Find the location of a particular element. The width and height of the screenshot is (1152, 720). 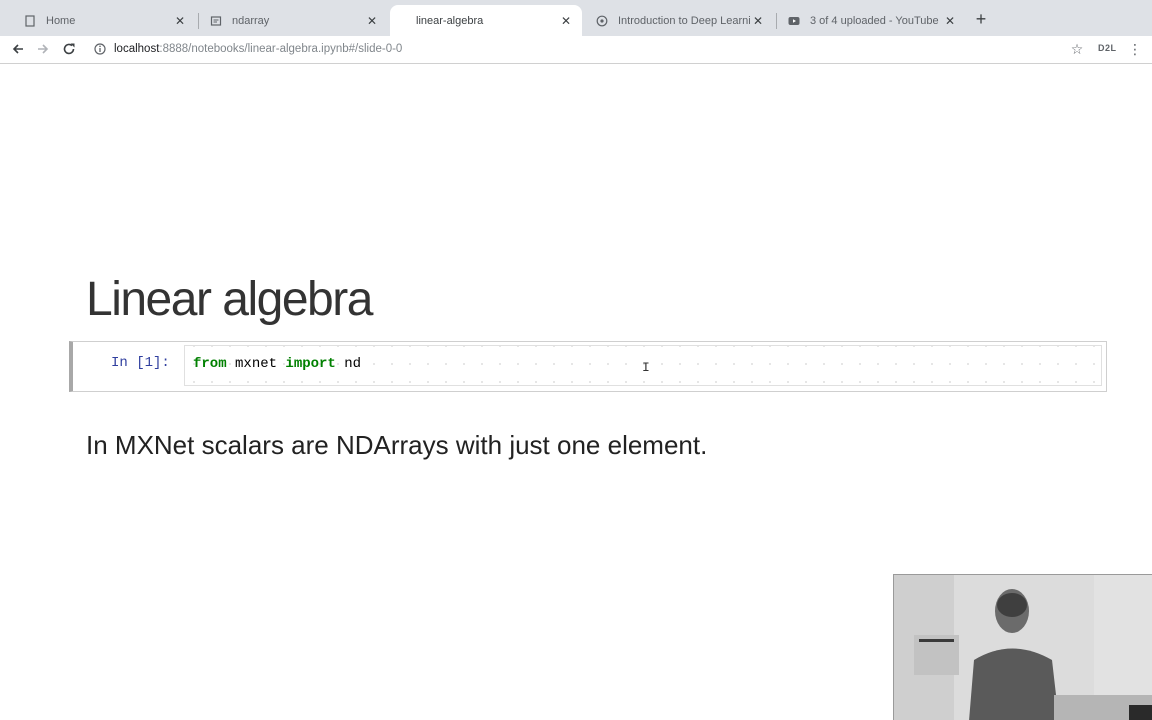

keyword-from: from is located at coordinates (210, 364).